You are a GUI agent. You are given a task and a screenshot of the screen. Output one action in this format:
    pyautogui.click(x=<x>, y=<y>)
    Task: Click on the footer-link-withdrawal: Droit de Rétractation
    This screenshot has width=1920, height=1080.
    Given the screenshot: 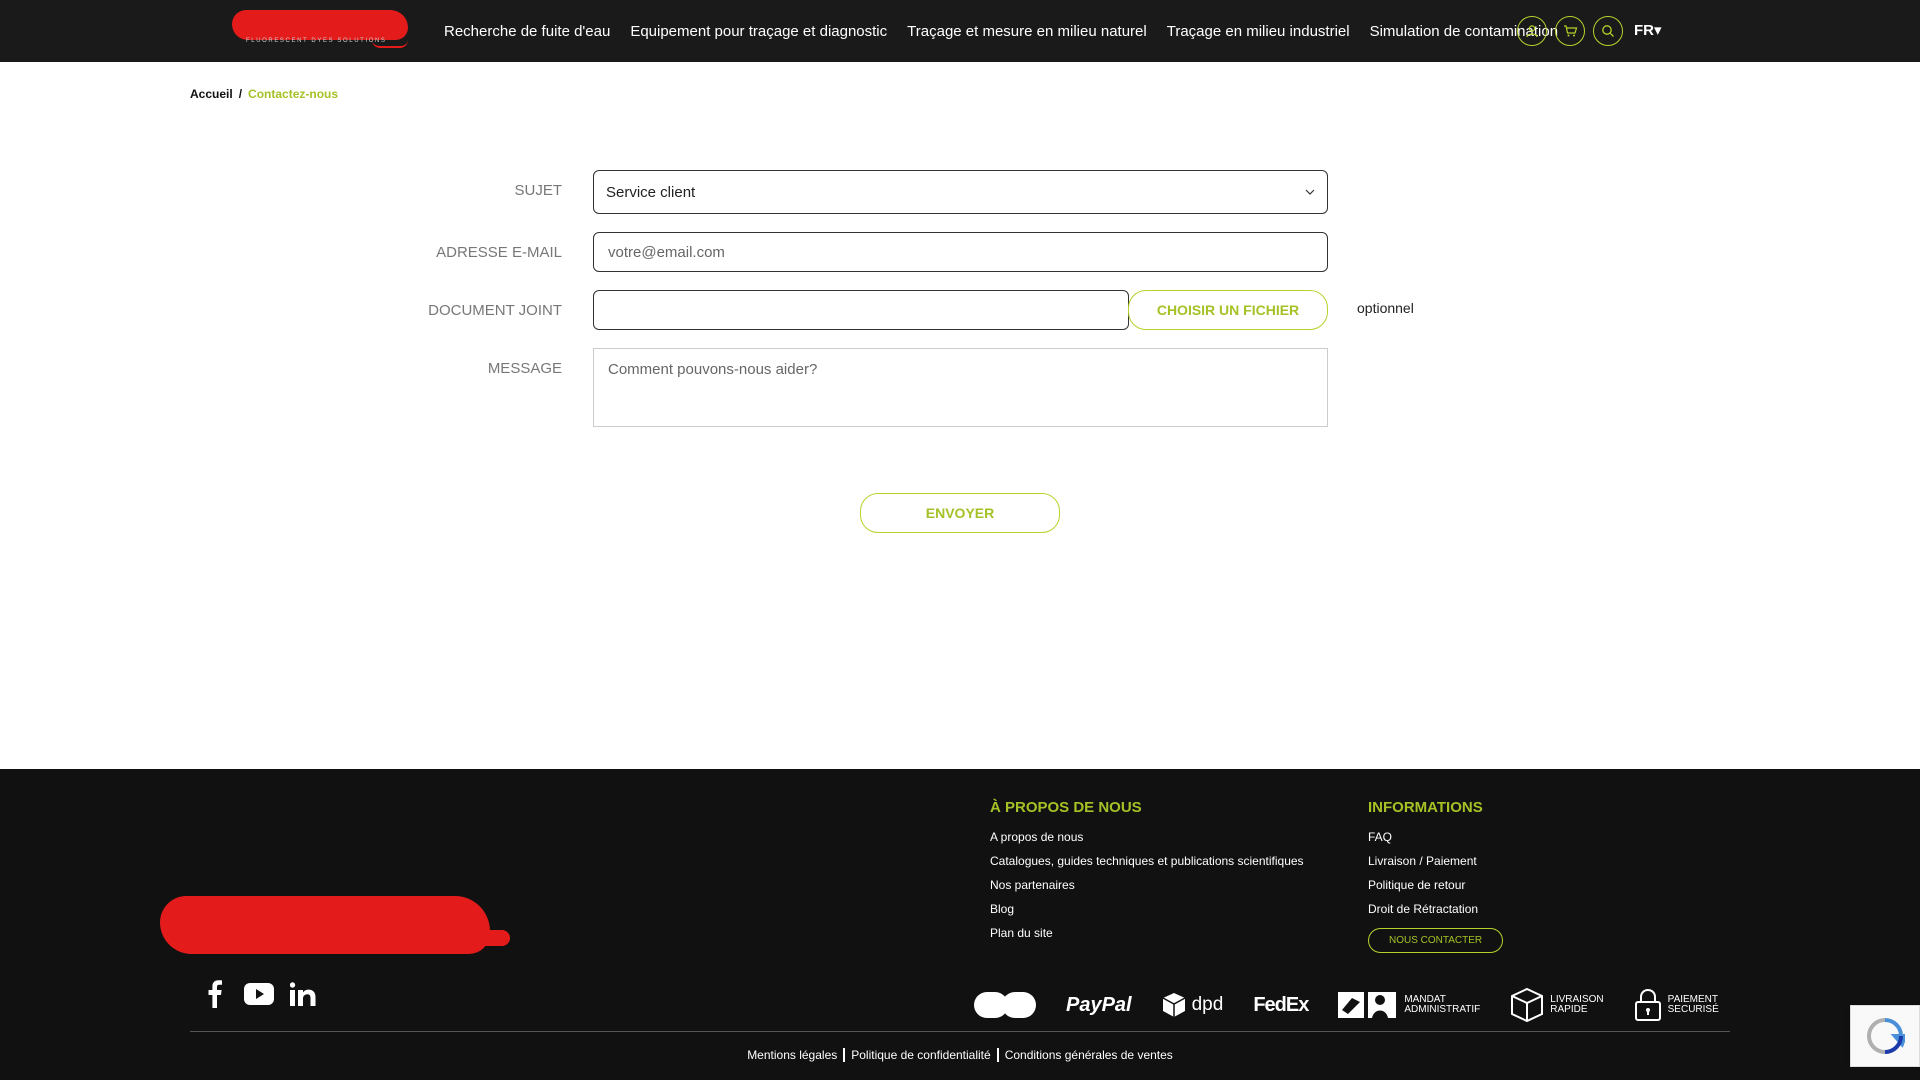 What is the action you would take?
    pyautogui.click(x=1435, y=909)
    